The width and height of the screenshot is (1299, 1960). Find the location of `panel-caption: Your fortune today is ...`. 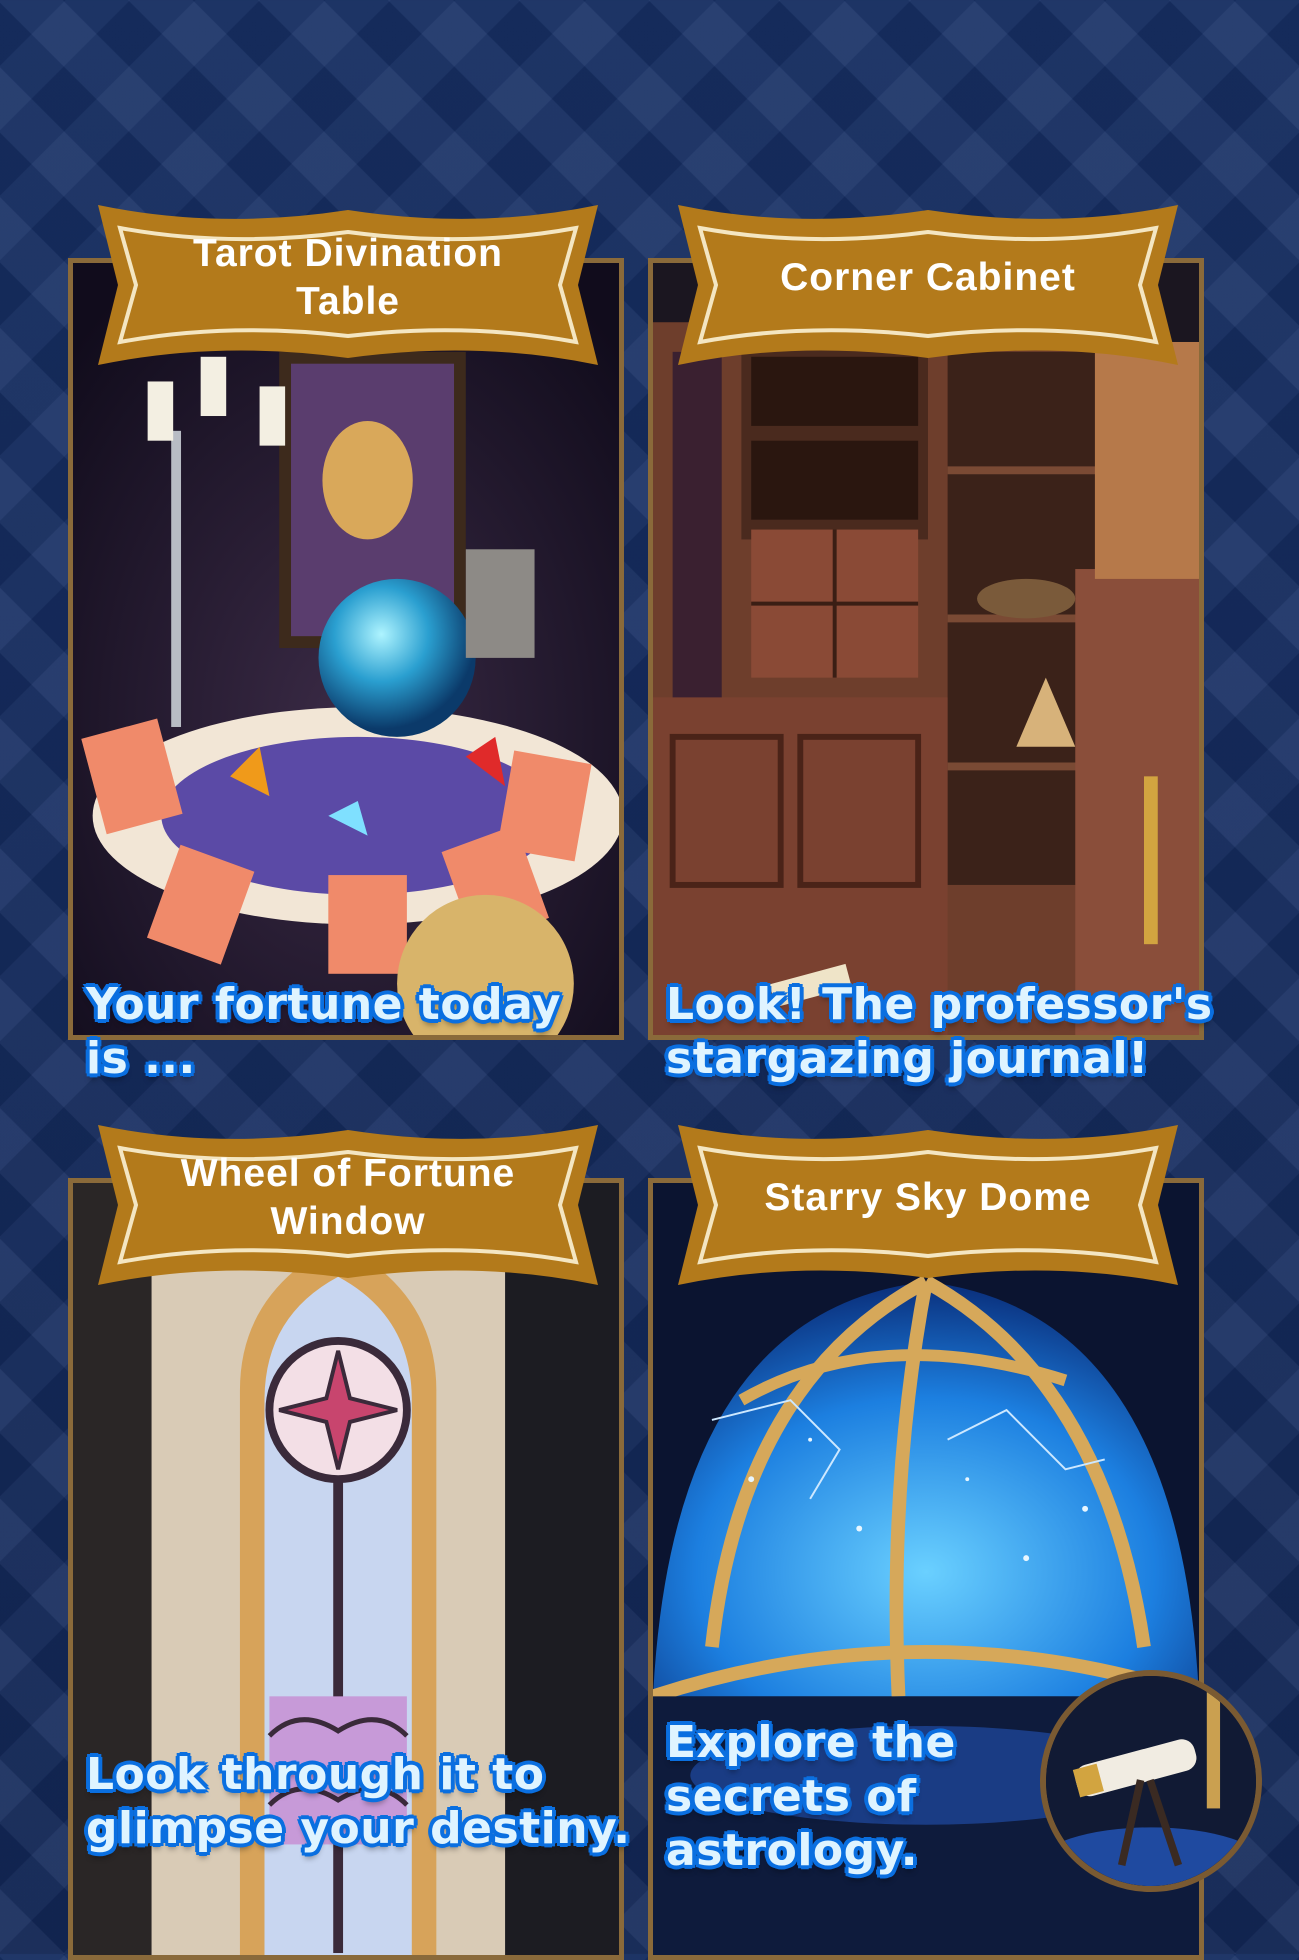

panel-caption: Your fortune today is ... is located at coordinates (324, 1031).